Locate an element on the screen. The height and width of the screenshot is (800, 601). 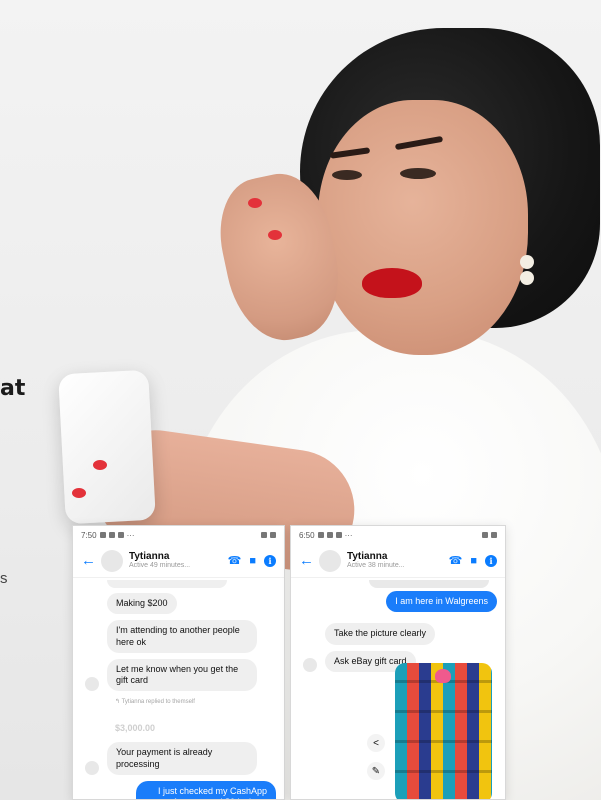
outgoing-message: I am here in Walgreens is located at coordinates (441, 602).